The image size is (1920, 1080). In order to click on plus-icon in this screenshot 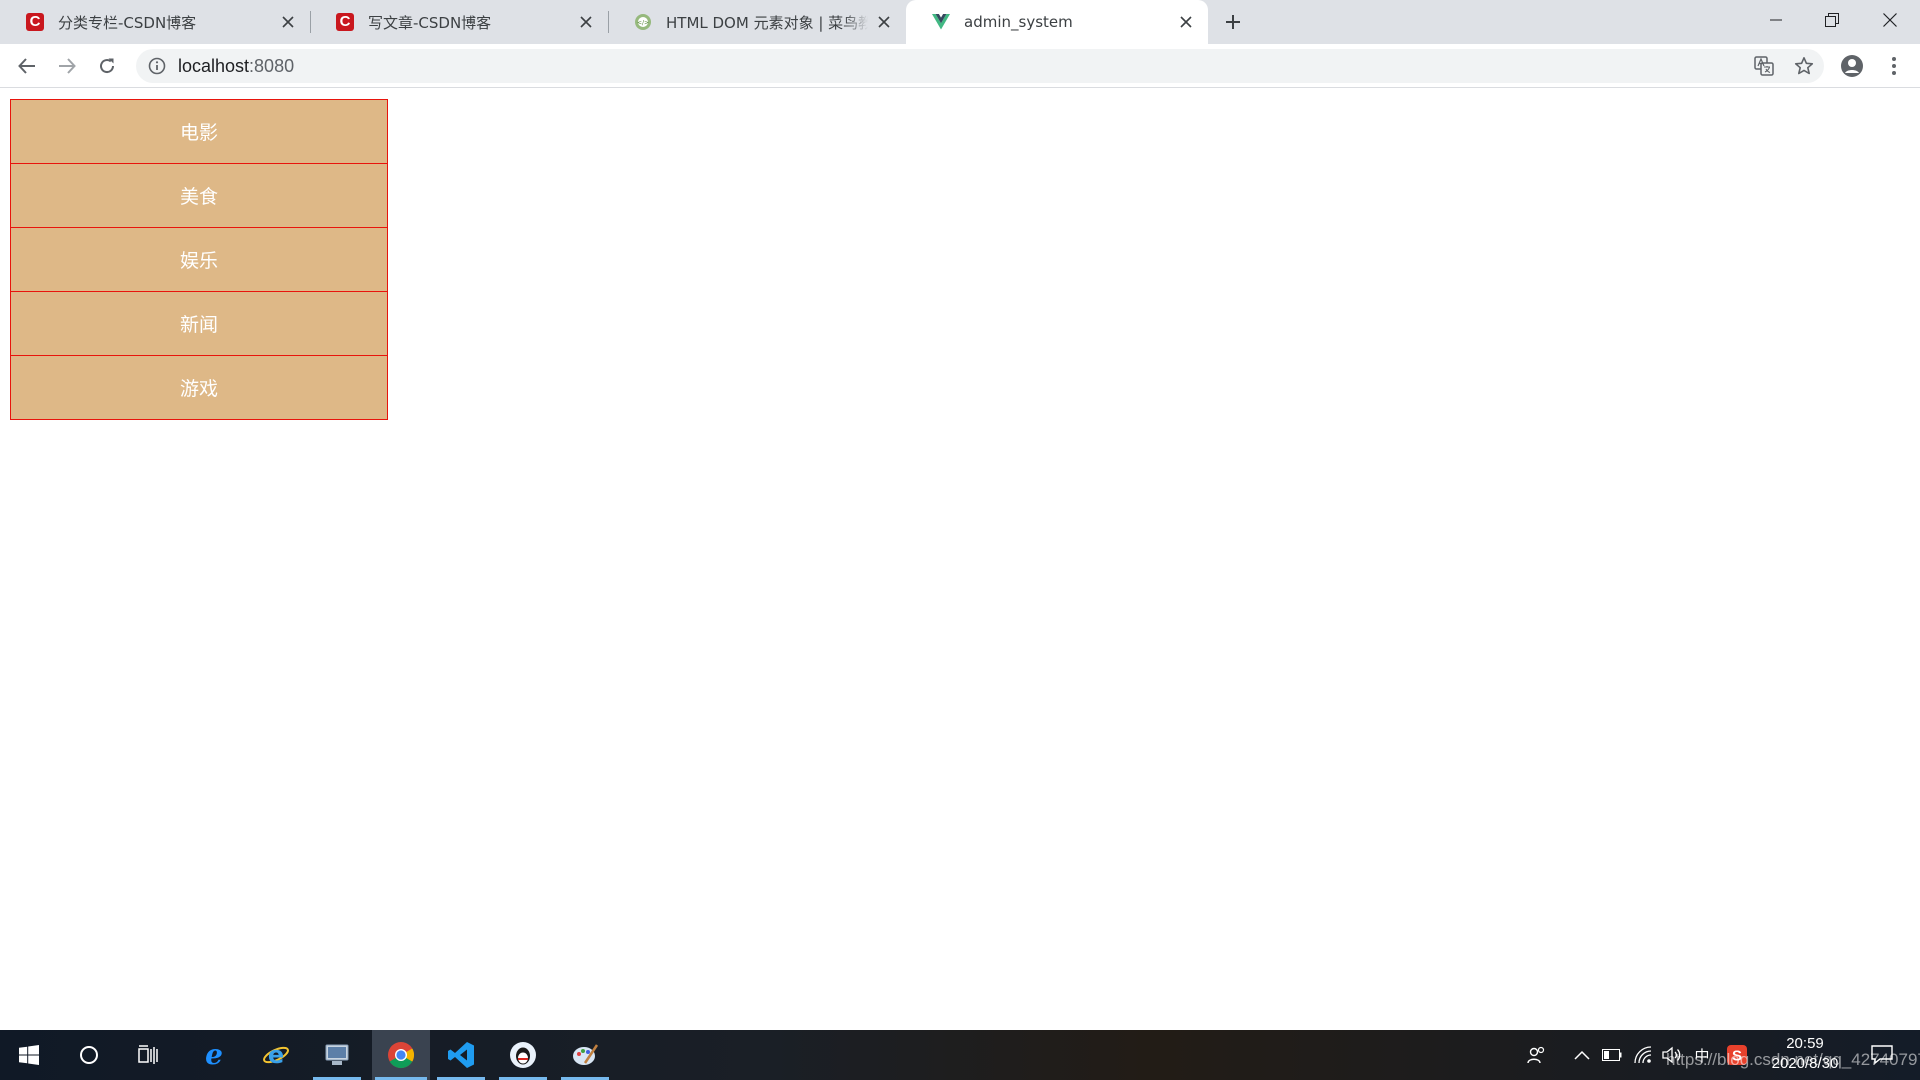, I will do `click(1233, 22)`.